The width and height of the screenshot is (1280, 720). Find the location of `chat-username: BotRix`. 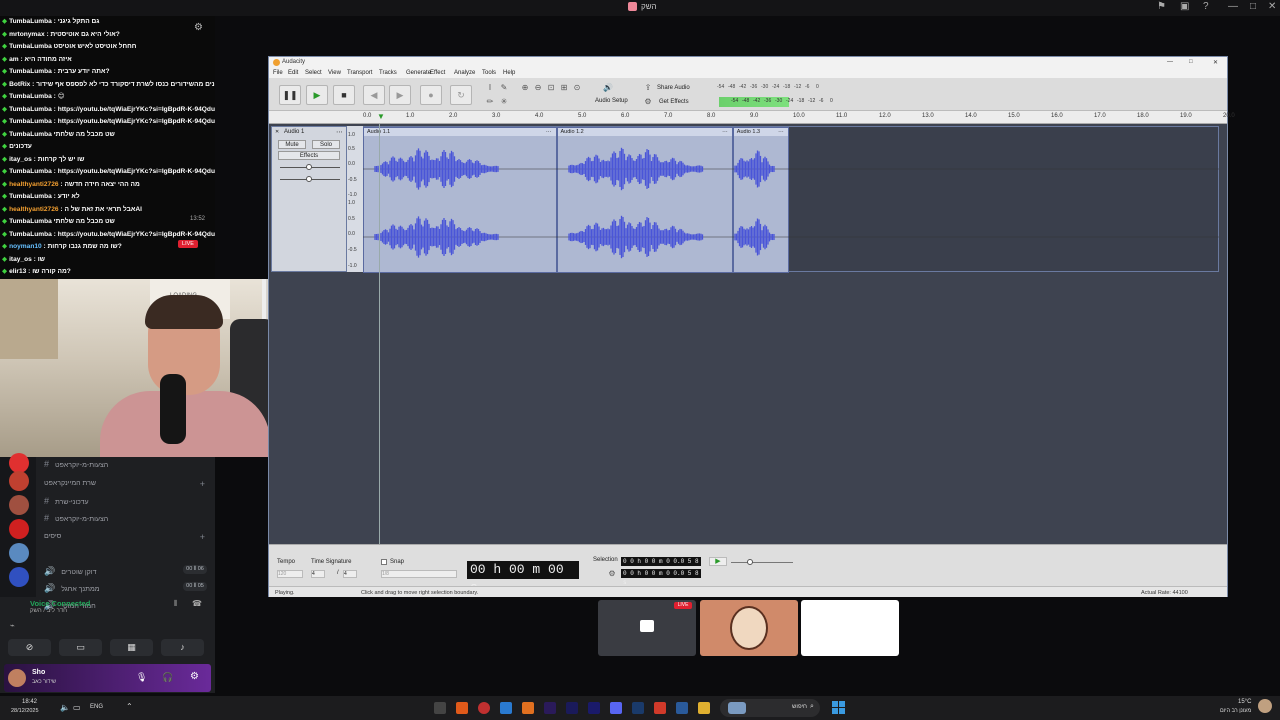

chat-username: BotRix is located at coordinates (19, 84).